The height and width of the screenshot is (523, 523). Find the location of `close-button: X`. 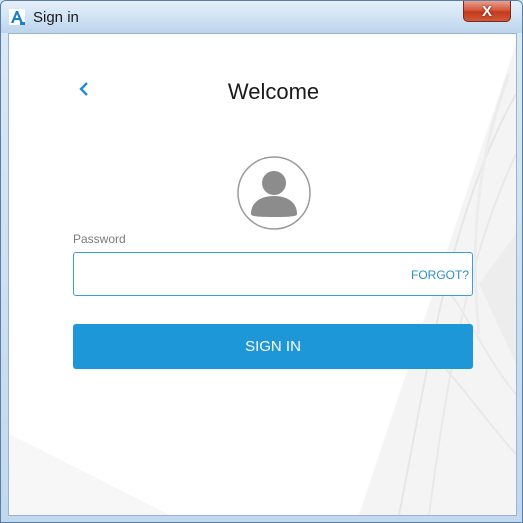

close-button: X is located at coordinates (487, 11).